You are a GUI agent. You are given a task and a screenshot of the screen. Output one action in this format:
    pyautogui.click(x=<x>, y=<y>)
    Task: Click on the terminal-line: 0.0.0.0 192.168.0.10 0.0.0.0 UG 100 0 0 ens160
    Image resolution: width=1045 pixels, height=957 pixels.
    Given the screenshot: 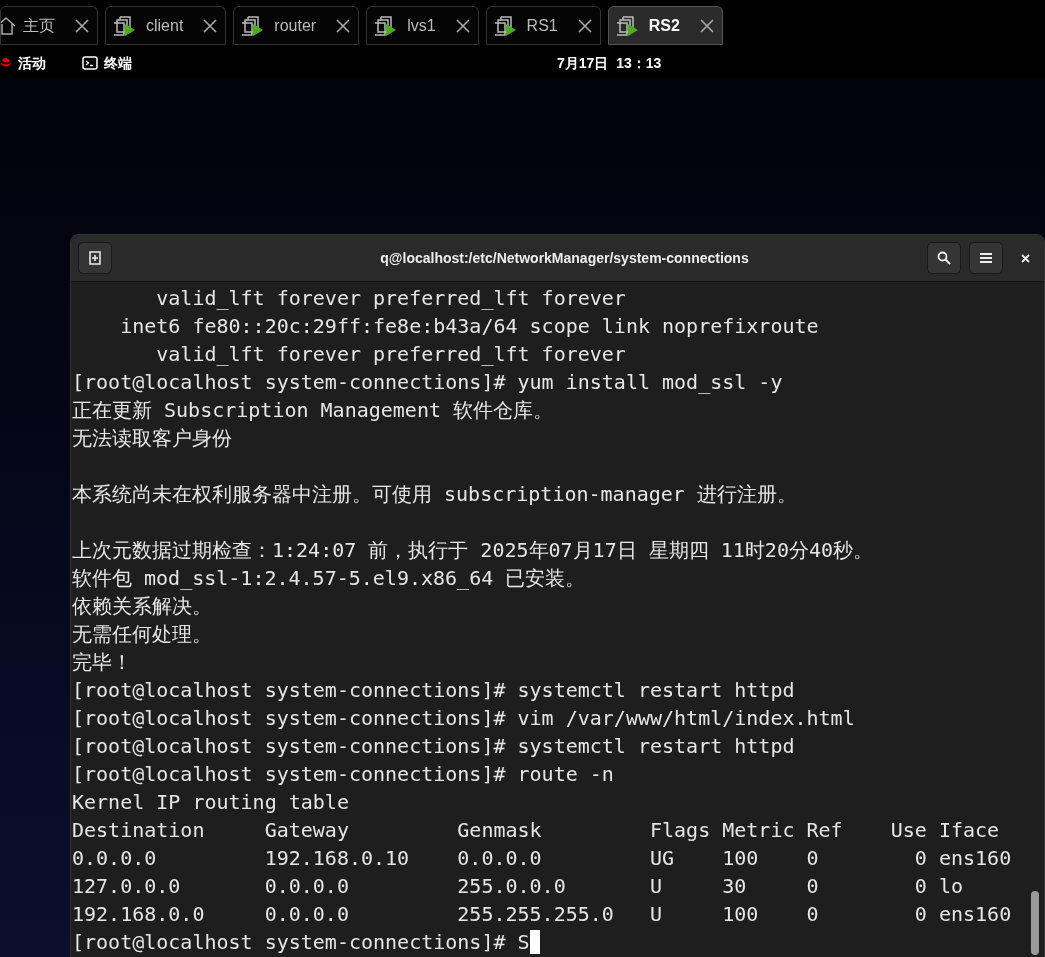 What is the action you would take?
    pyautogui.click(x=542, y=858)
    